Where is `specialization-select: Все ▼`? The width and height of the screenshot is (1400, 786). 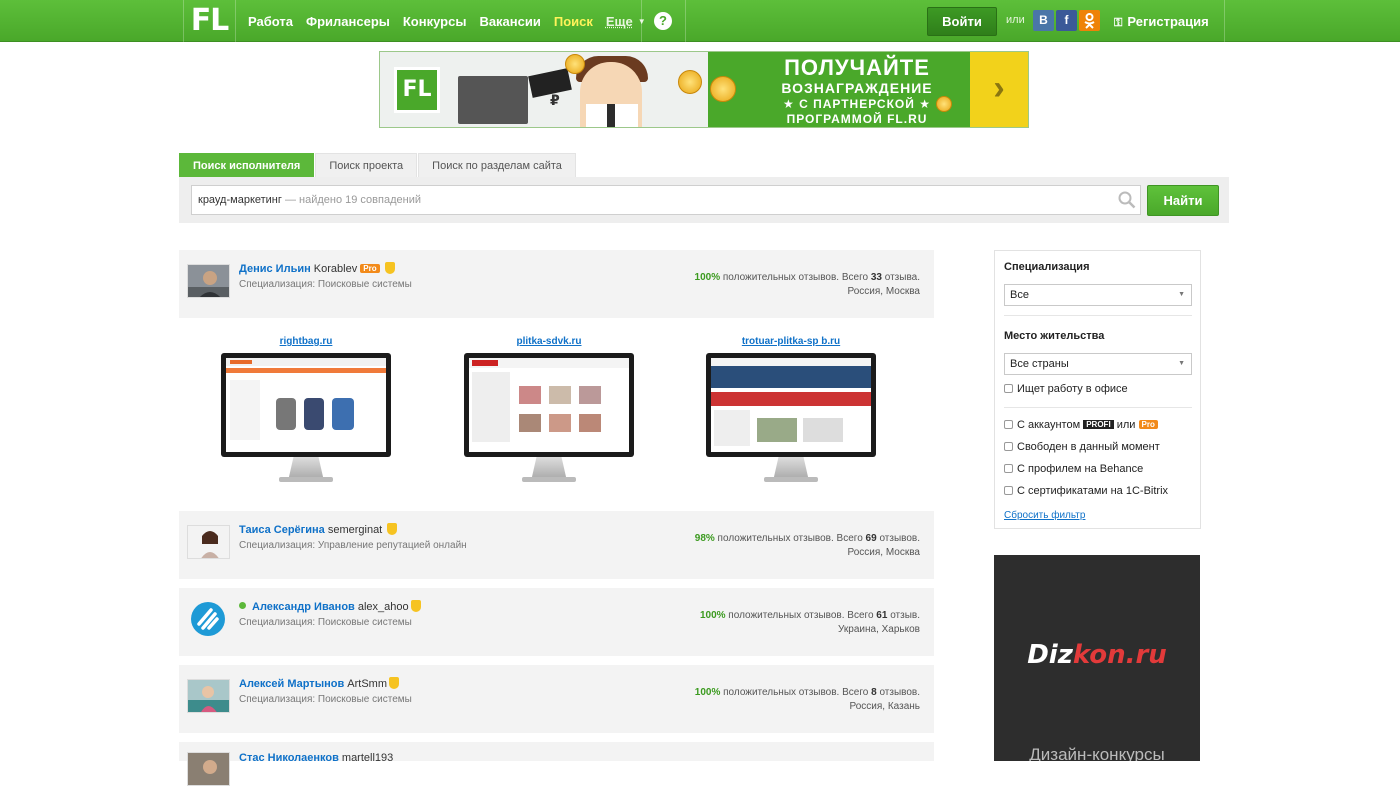 specialization-select: Все ▼ is located at coordinates (1098, 295).